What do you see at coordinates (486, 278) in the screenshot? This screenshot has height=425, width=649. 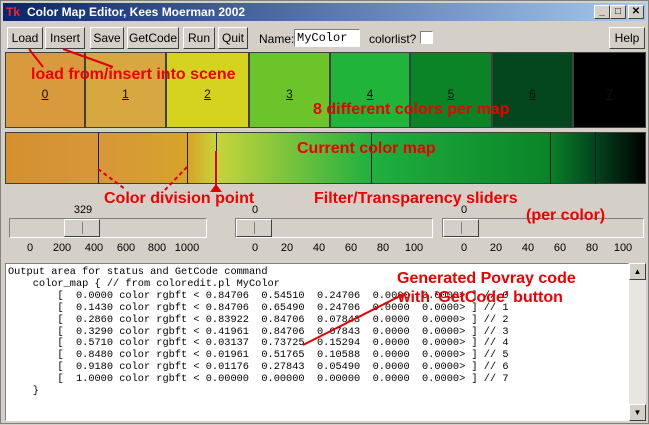 I see `annotation-generated-code: Generated Povray code` at bounding box center [486, 278].